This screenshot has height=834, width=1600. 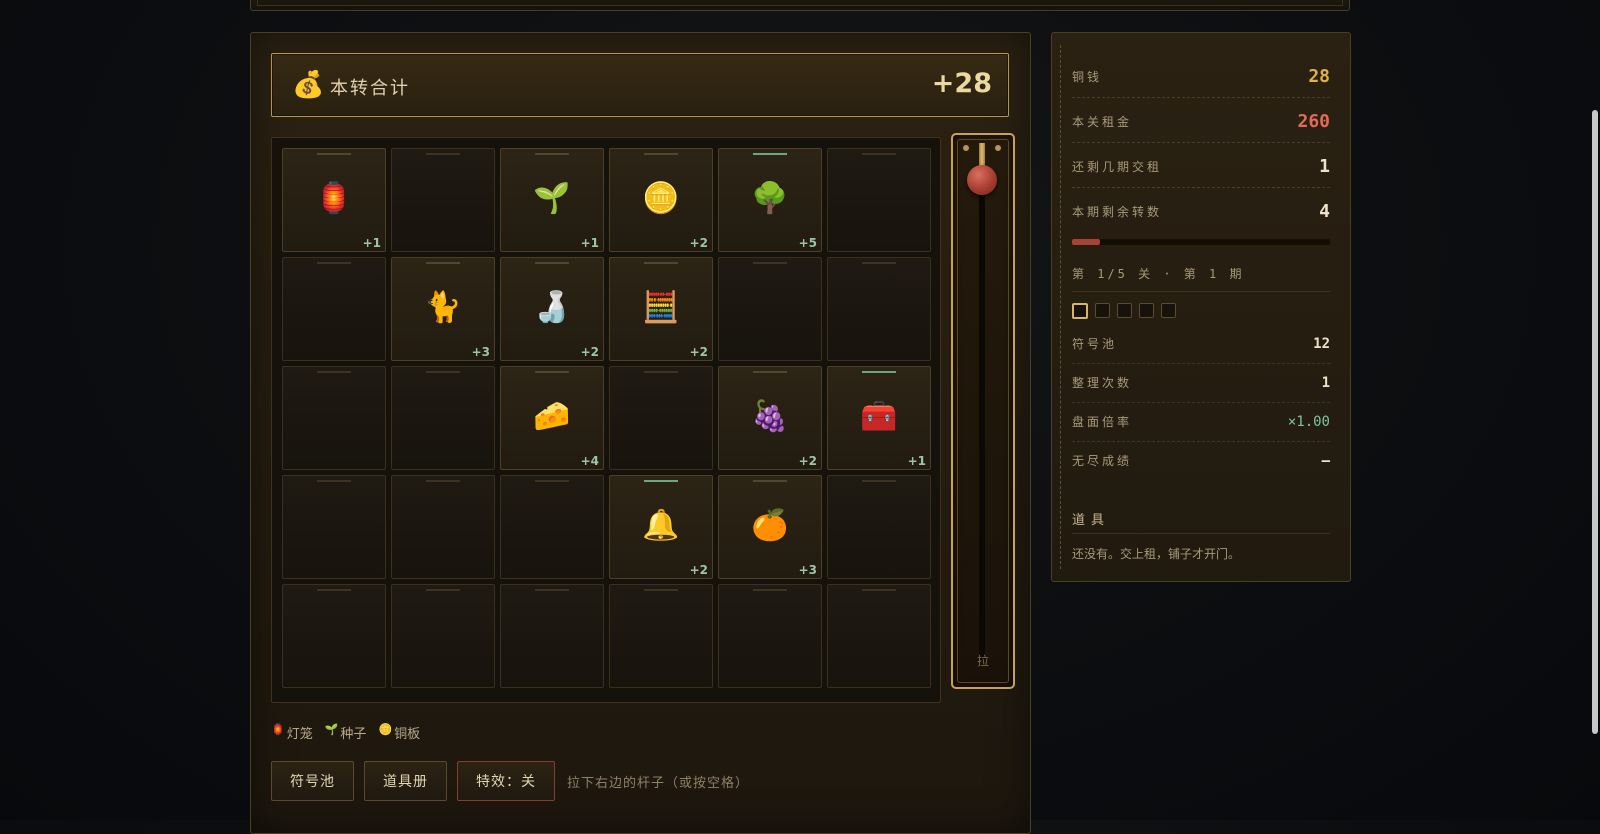 I want to click on rent-label: 本关租金, so click(x=1102, y=122).